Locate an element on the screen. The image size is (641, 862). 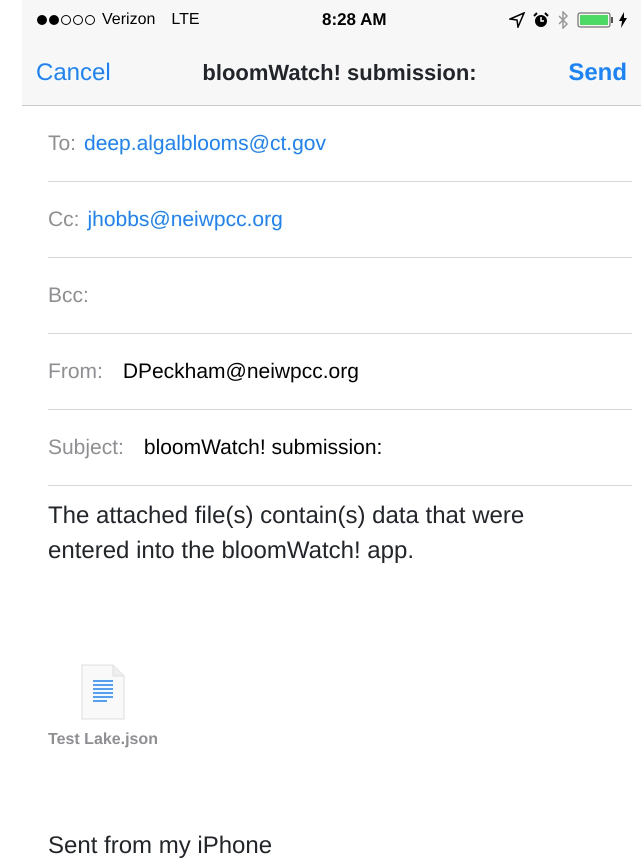
carrier-name: Verizon is located at coordinates (129, 20).